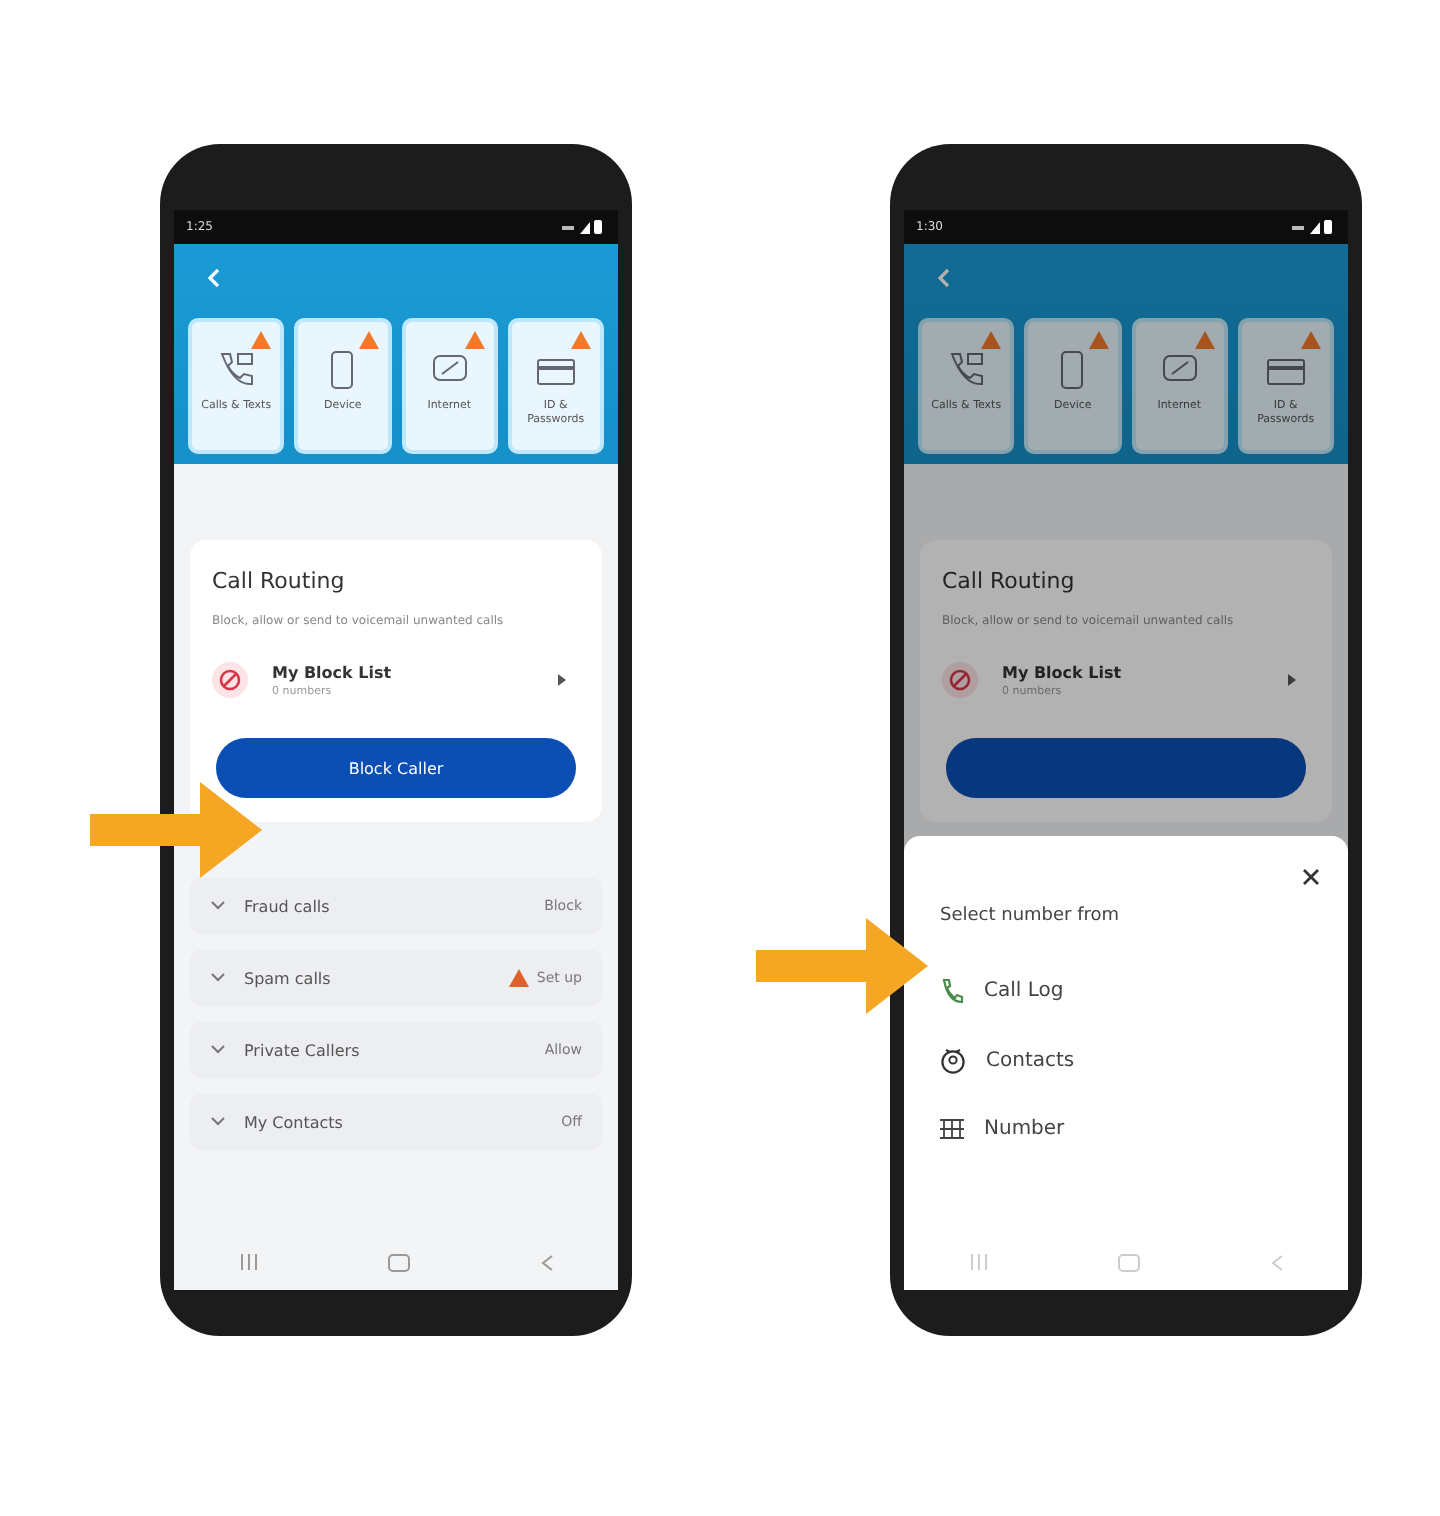 The width and height of the screenshot is (1440, 1516). What do you see at coordinates (288, 978) in the screenshot?
I see `row-label: Spam calls` at bounding box center [288, 978].